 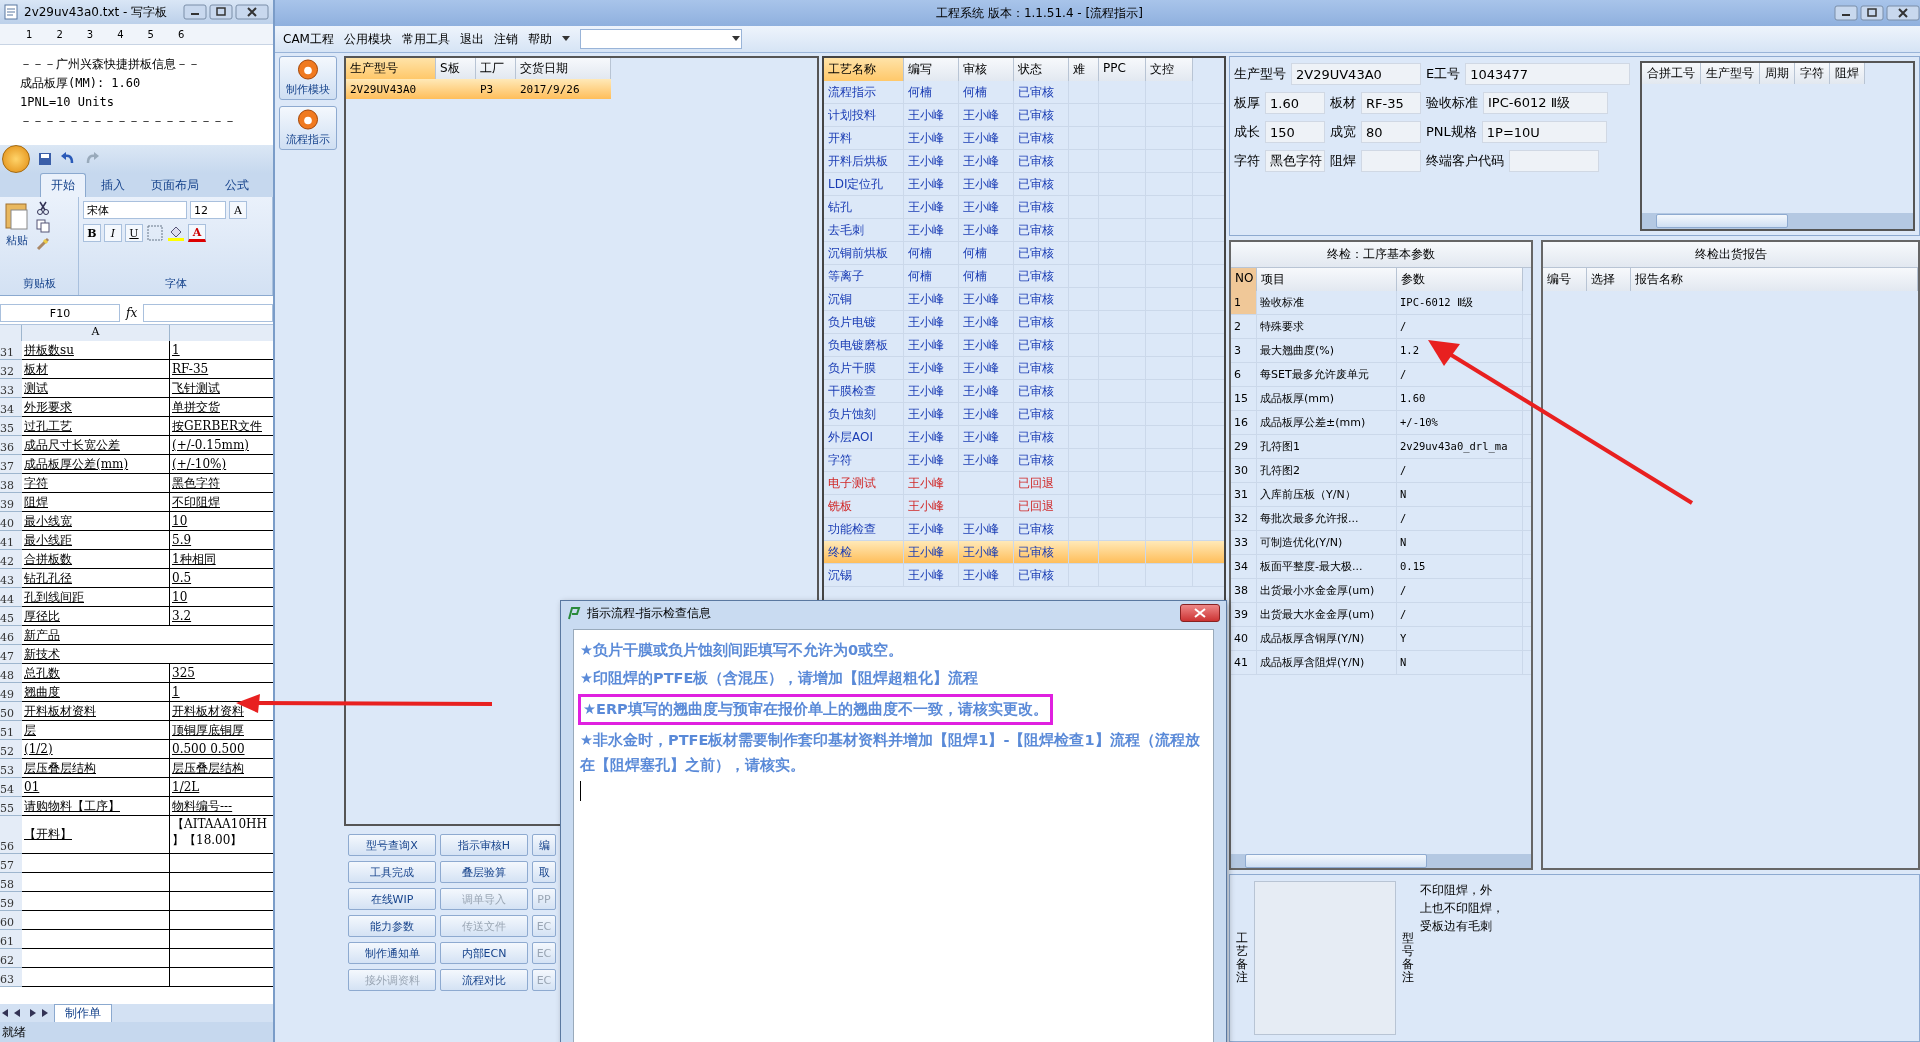 I want to click on sheet-cell-text: 黑色字符, so click(x=196, y=483).